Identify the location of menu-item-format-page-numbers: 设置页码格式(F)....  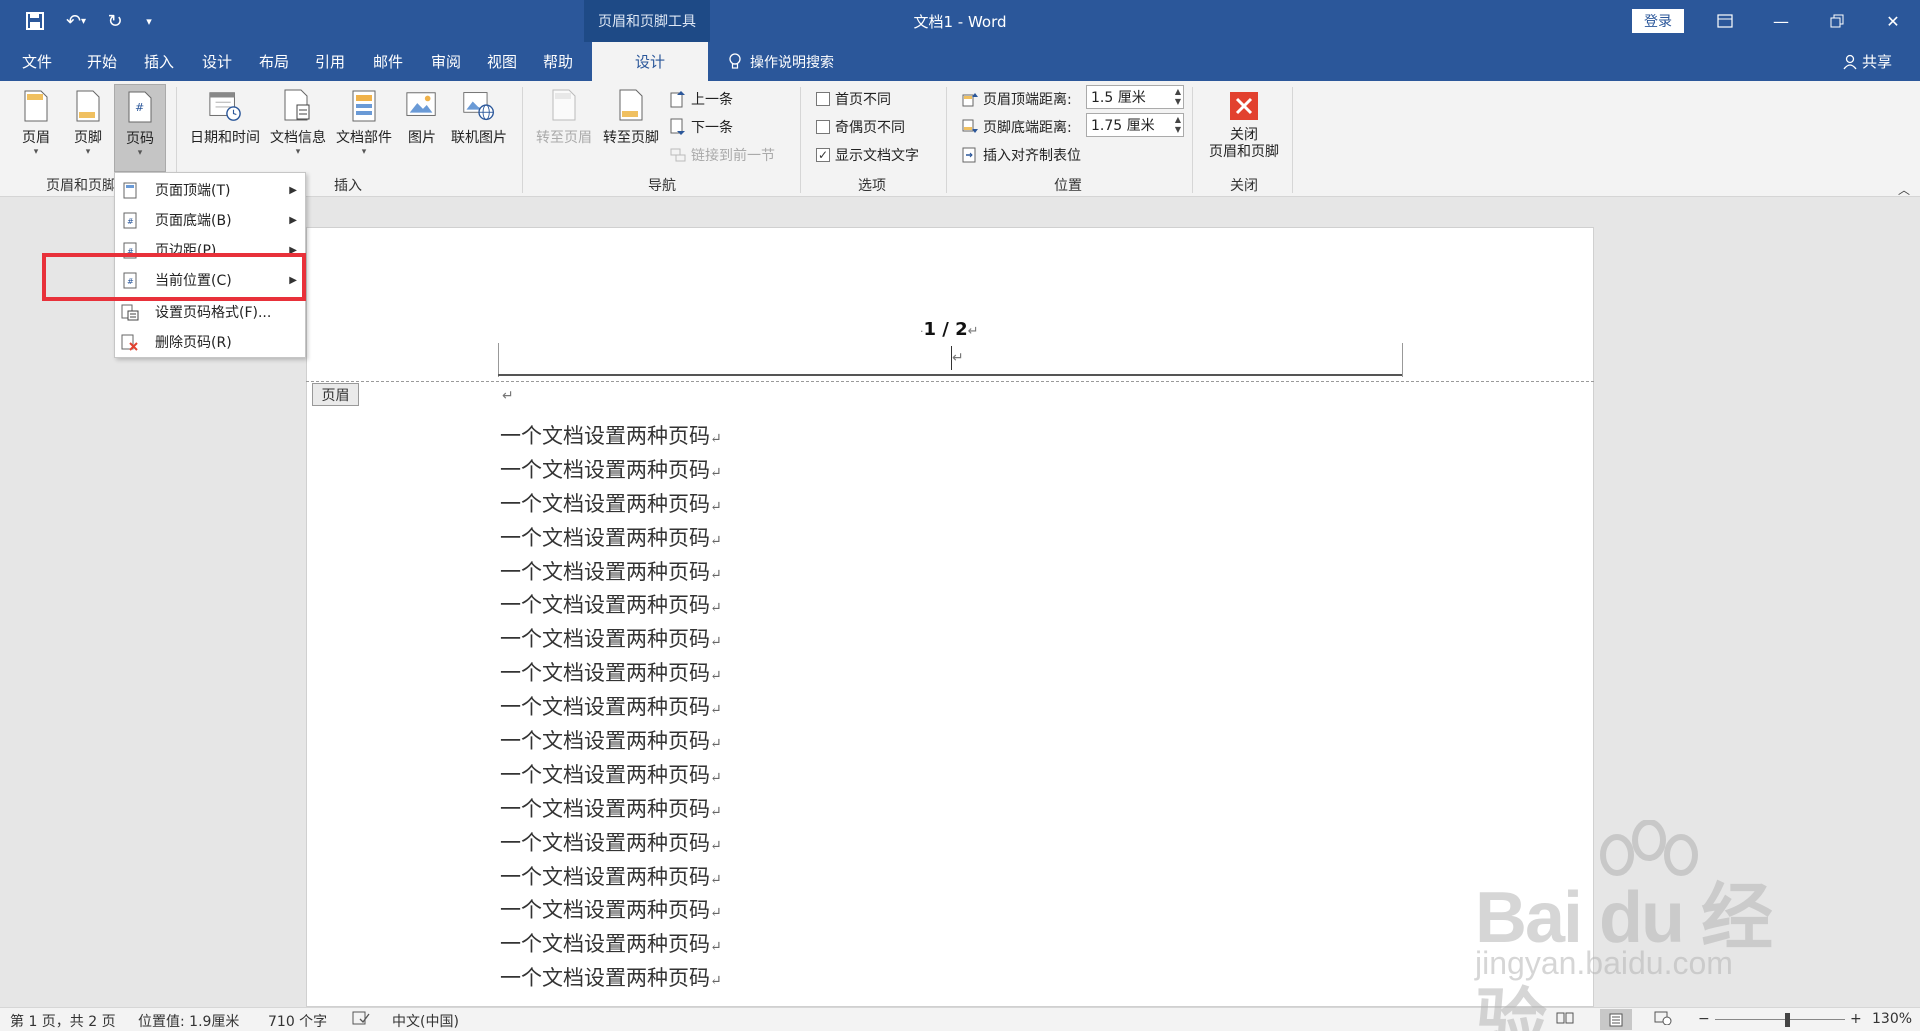
(211, 312).